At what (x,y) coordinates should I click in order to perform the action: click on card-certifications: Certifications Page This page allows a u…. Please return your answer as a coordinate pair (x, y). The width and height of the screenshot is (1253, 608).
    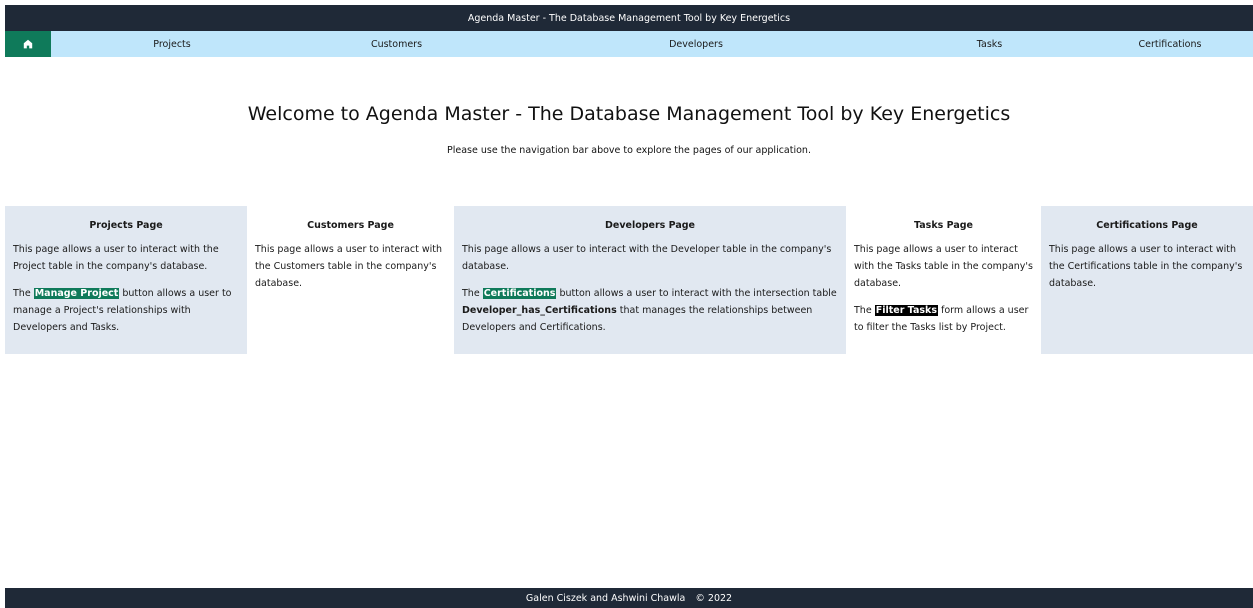
    Looking at the image, I should click on (1147, 280).